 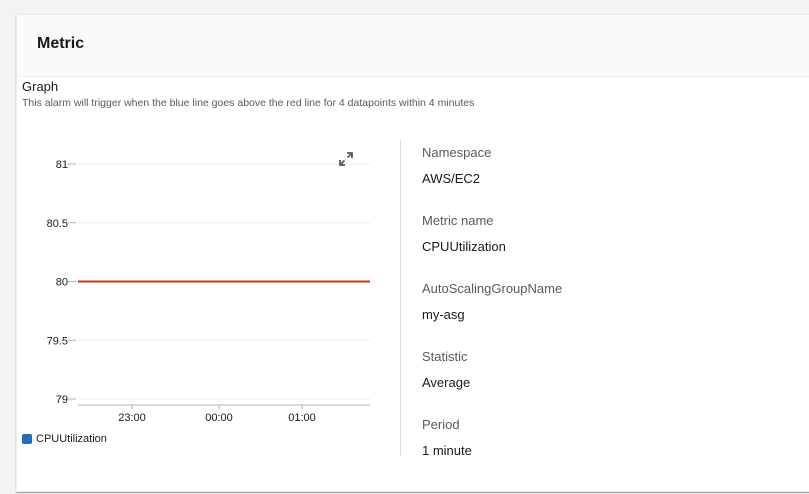 What do you see at coordinates (132, 418) in the screenshot?
I see `x-tick-label: 23:00` at bounding box center [132, 418].